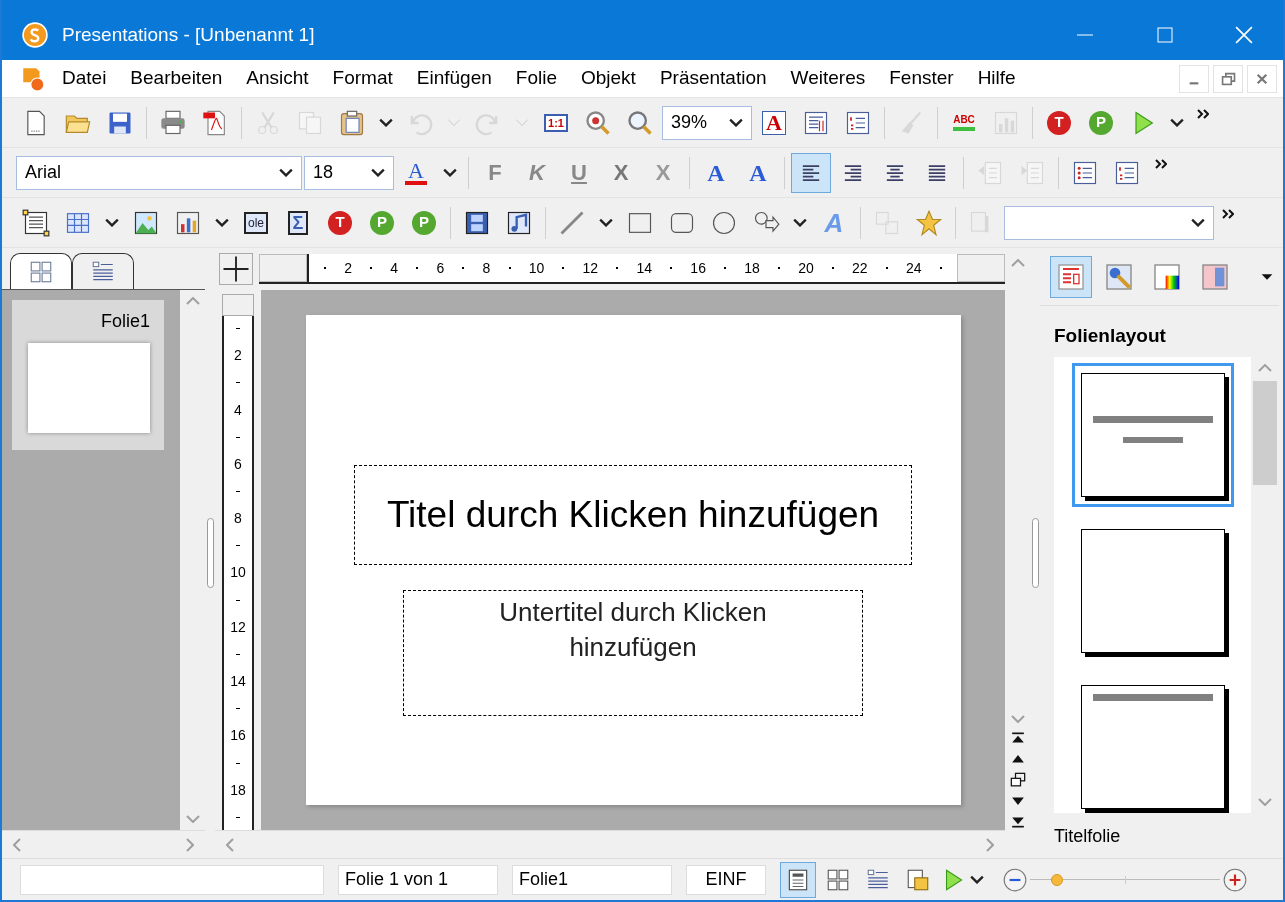 This screenshot has height=902, width=1285. What do you see at coordinates (35, 35) in the screenshot?
I see `app-logo-icon` at bounding box center [35, 35].